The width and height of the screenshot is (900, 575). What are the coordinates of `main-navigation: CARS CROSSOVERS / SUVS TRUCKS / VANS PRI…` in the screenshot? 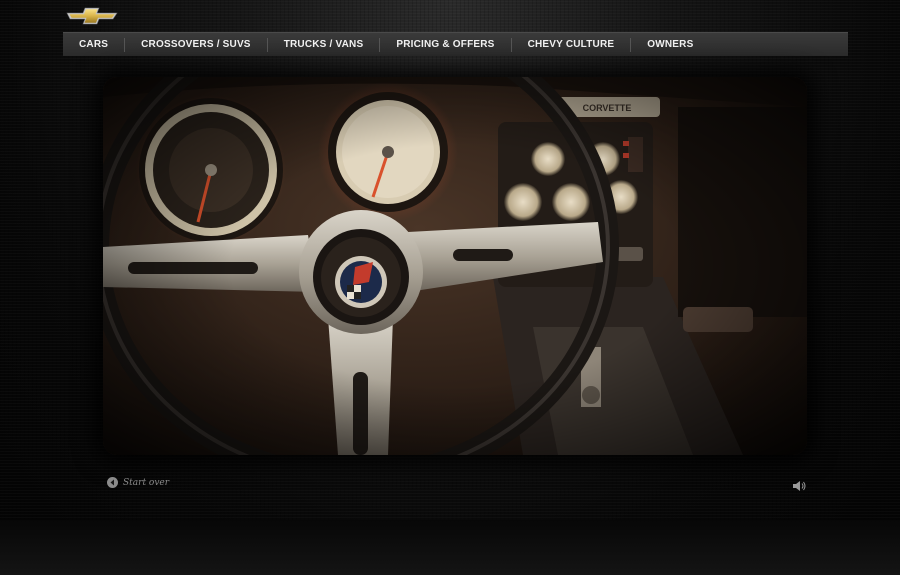 It's located at (455, 44).